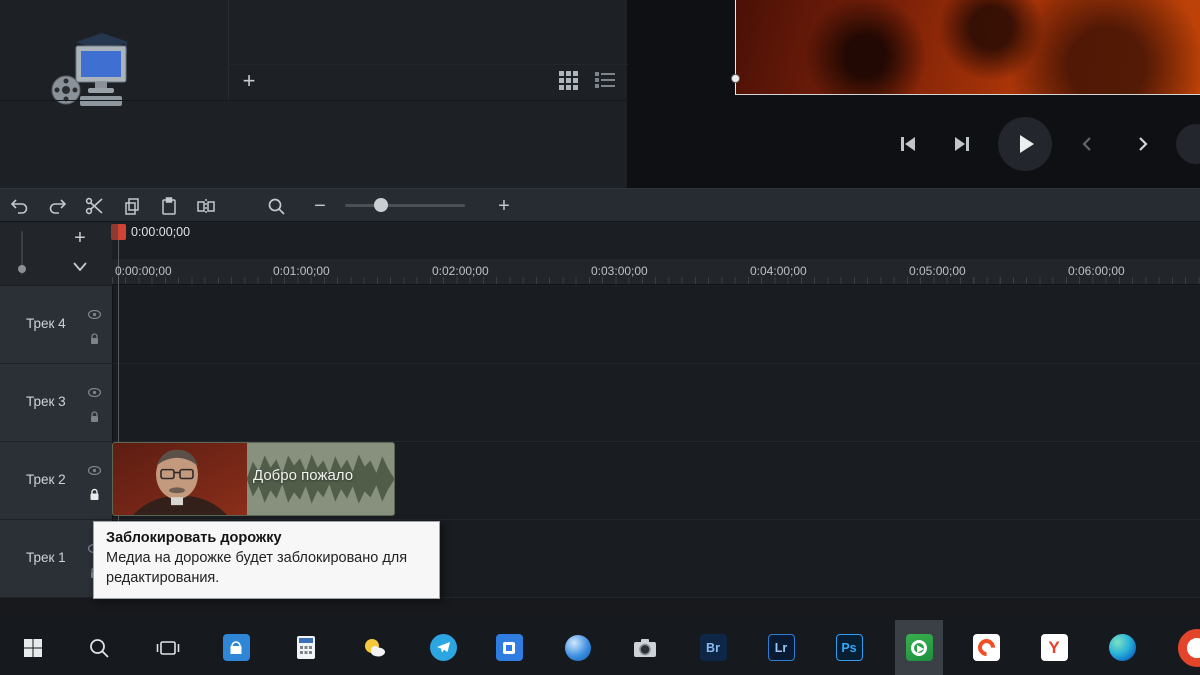 This screenshot has width=1200, height=675. What do you see at coordinates (569, 80) in the screenshot?
I see `grid-view-icon` at bounding box center [569, 80].